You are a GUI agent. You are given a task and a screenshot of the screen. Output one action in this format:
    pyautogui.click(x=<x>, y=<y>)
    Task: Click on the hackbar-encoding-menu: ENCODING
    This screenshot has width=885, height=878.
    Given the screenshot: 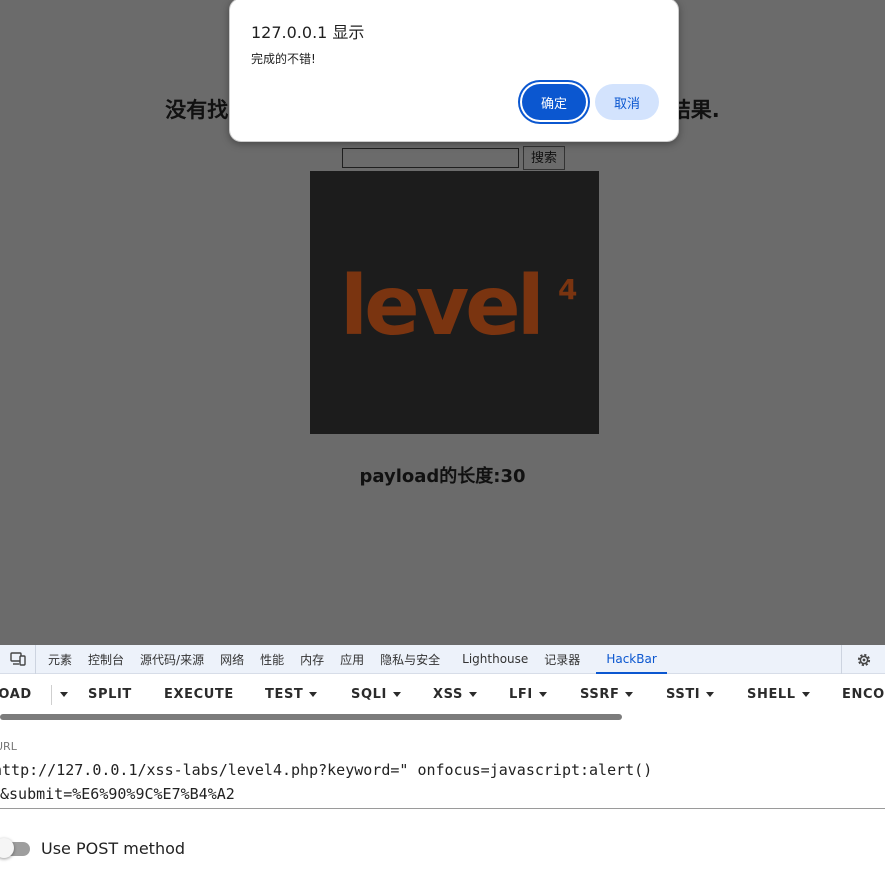 What is the action you would take?
    pyautogui.click(x=863, y=694)
    